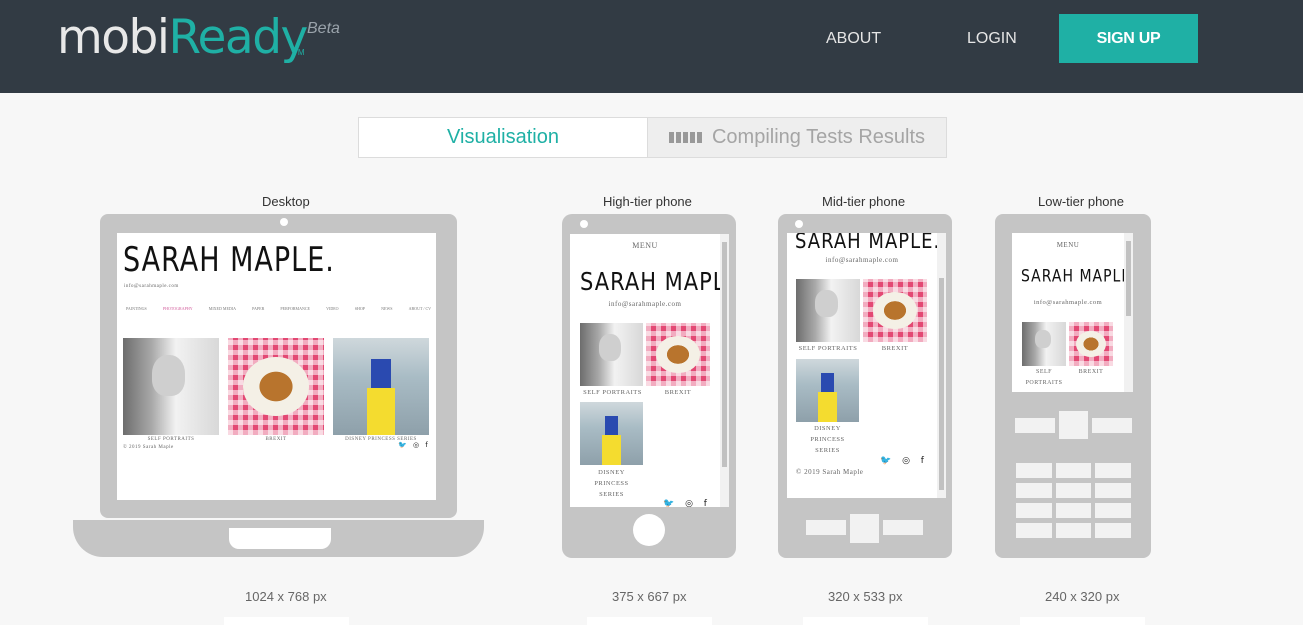 The width and height of the screenshot is (1303, 625). Describe the element at coordinates (299, 52) in the screenshot. I see `logo-trademark: TM` at that location.